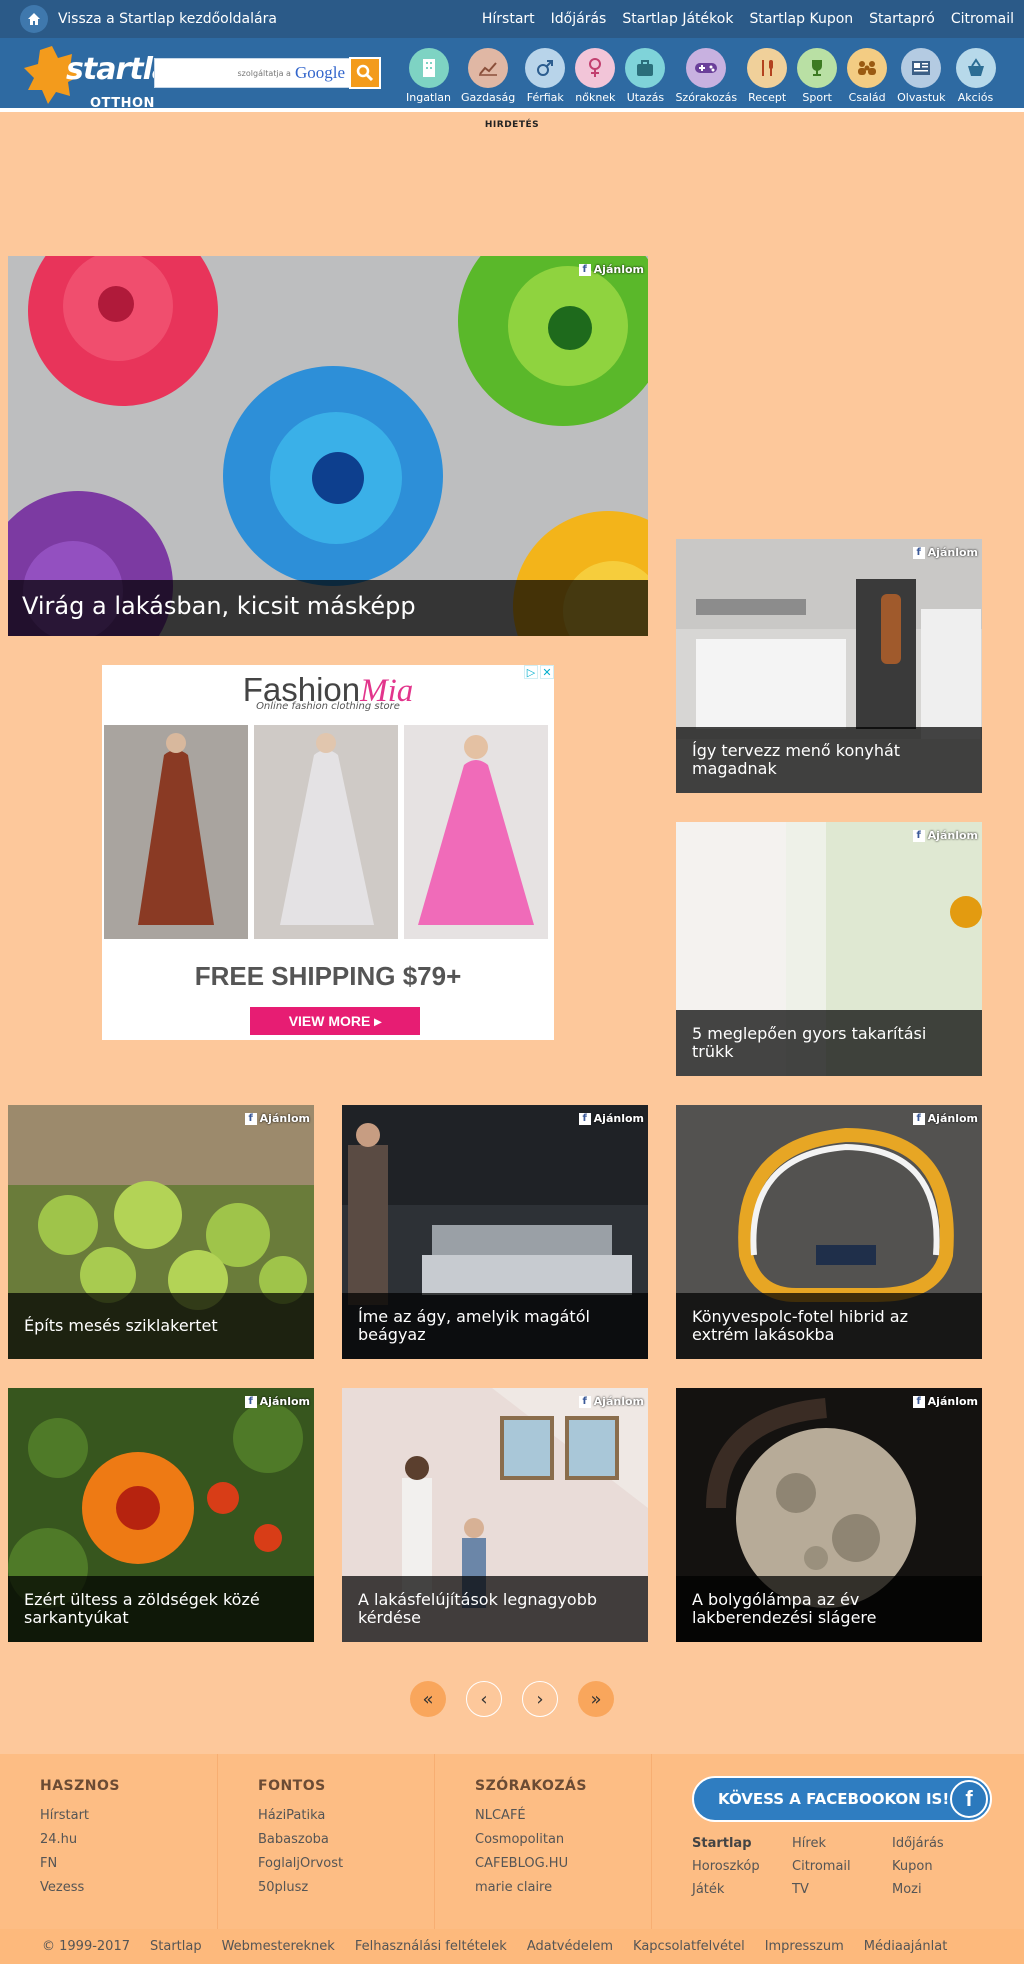 This screenshot has width=1024, height=1964. What do you see at coordinates (742, 1866) in the screenshot?
I see `footer-horoszkop-link: Horoszkóp` at bounding box center [742, 1866].